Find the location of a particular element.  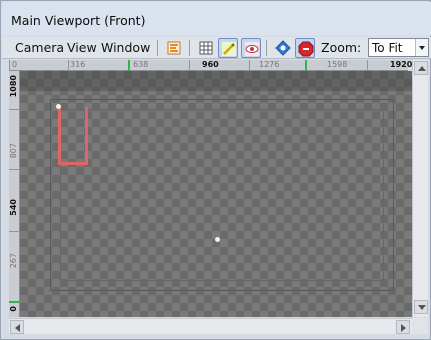

ruler-label: 960 is located at coordinates (210, 64).